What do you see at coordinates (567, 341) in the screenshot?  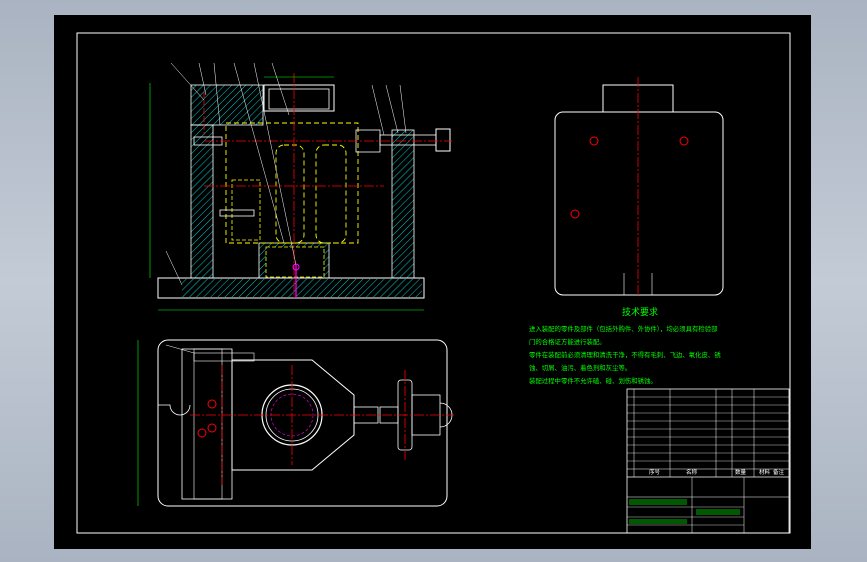 I see `tech-line-2: 门的合格证方能进行装配。` at bounding box center [567, 341].